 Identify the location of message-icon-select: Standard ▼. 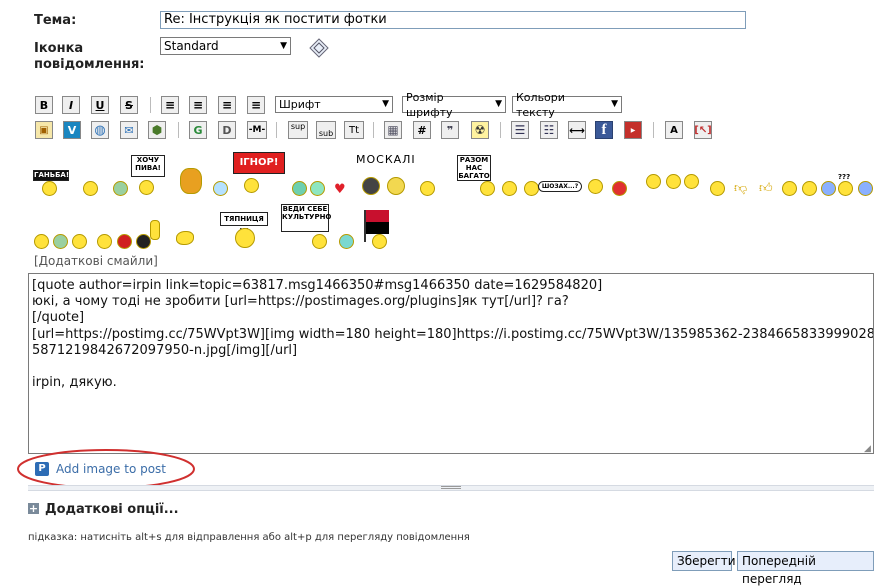
(225, 46).